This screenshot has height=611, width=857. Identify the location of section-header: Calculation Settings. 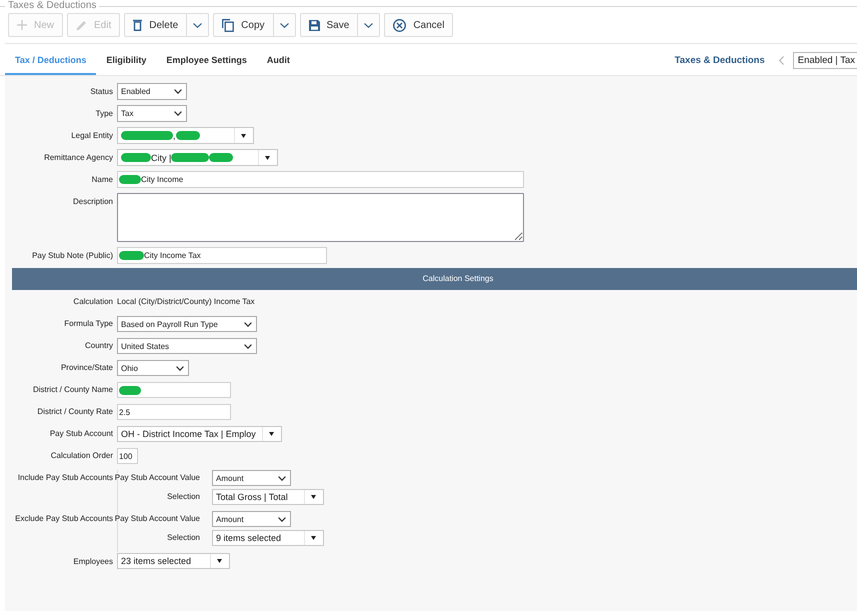
(434, 279).